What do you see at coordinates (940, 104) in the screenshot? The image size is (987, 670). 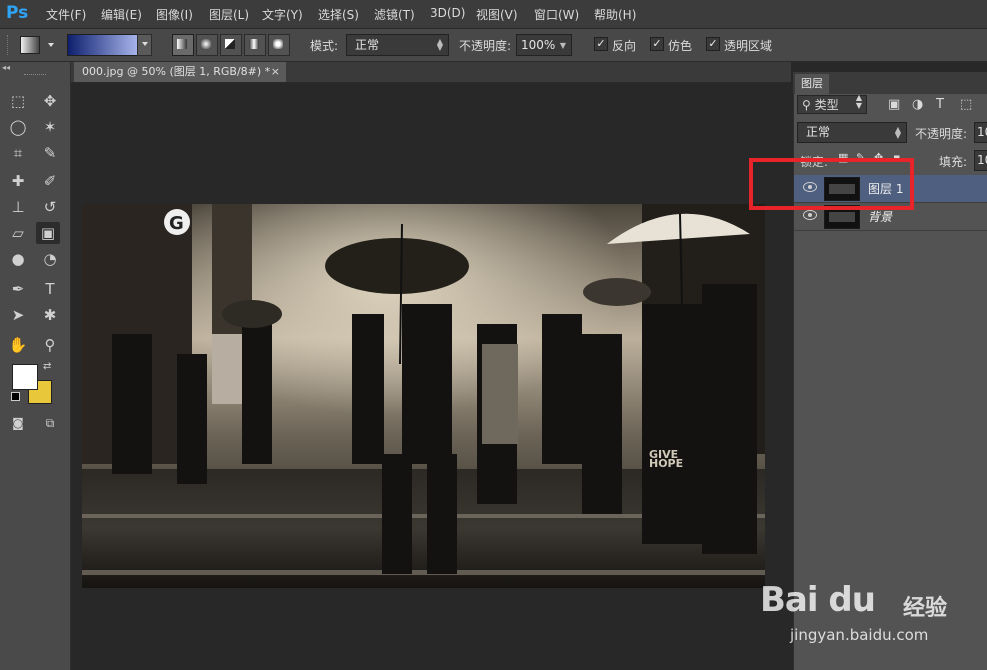 I see `filter-type-icon: T` at bounding box center [940, 104].